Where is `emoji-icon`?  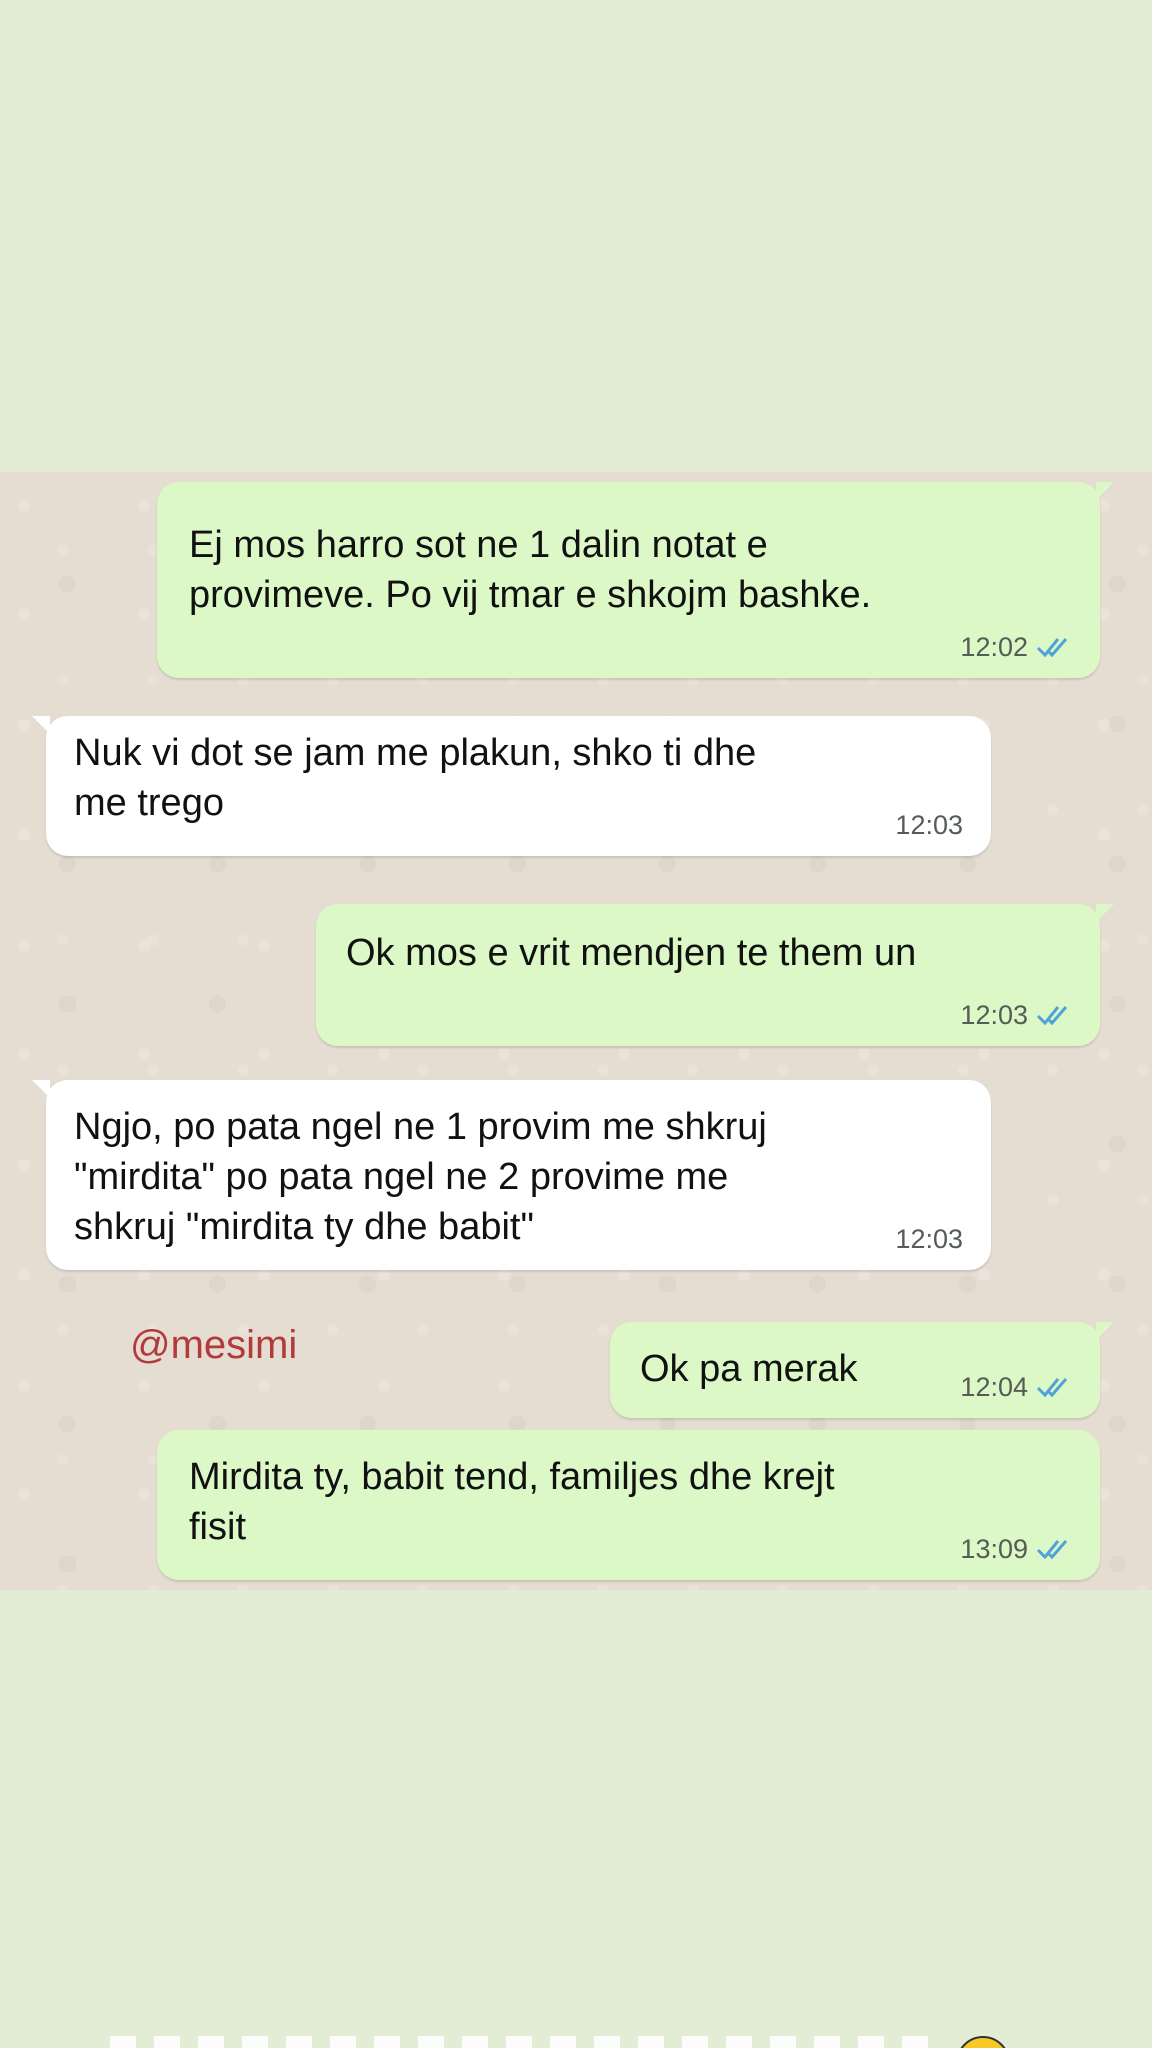 emoji-icon is located at coordinates (983, 2042).